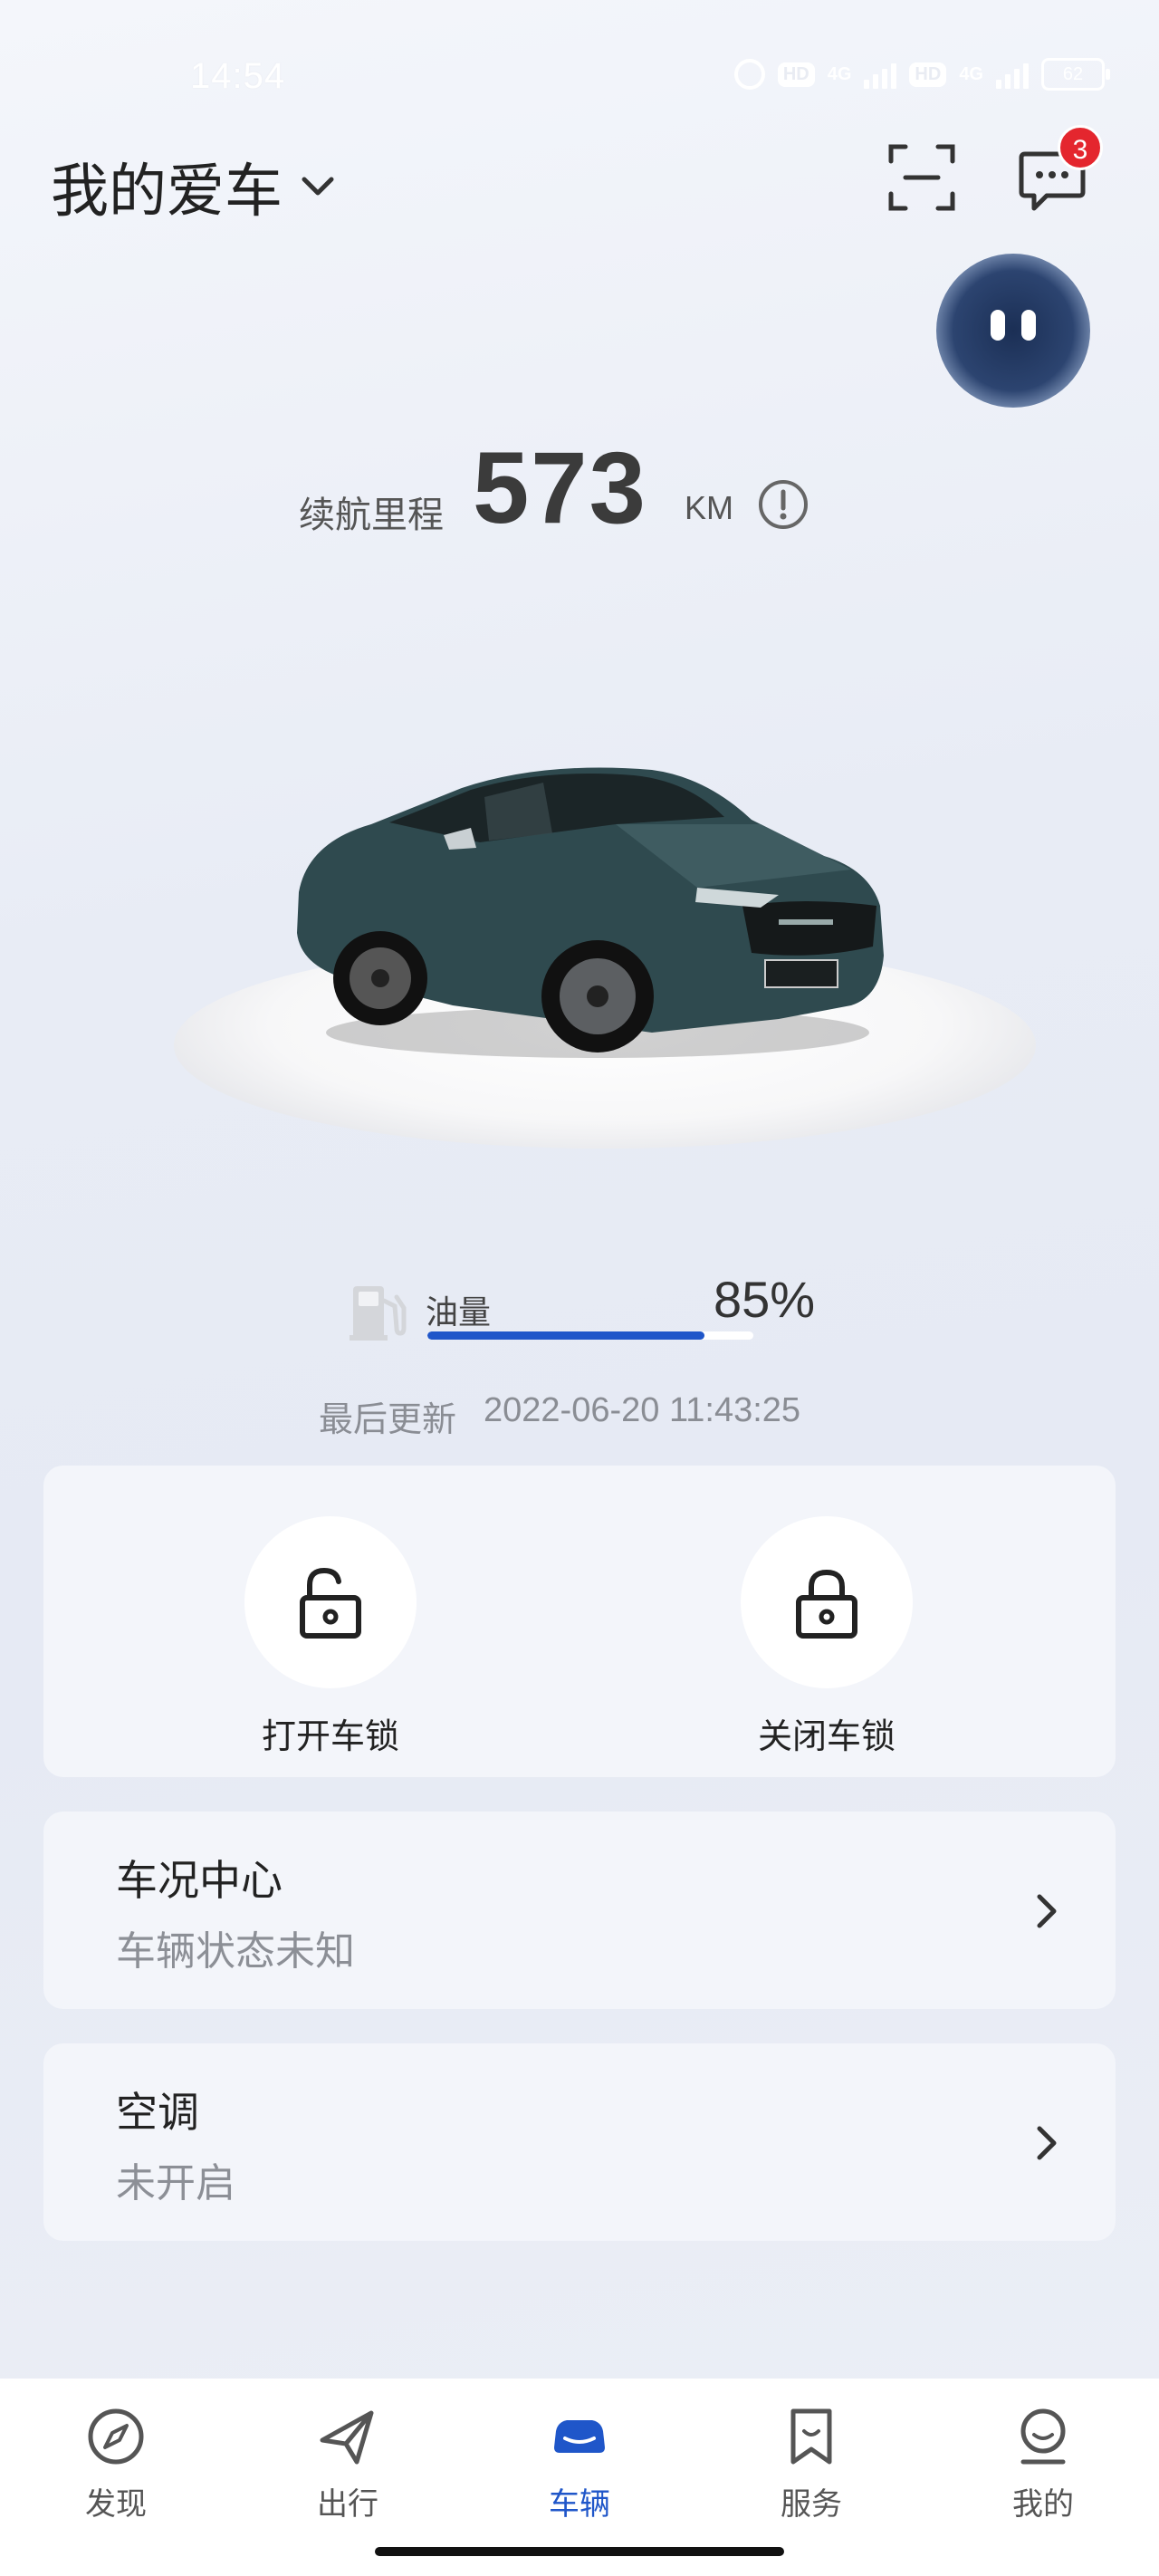 Image resolution: width=1159 pixels, height=2576 pixels. I want to click on scan-icon, so click(921, 177).